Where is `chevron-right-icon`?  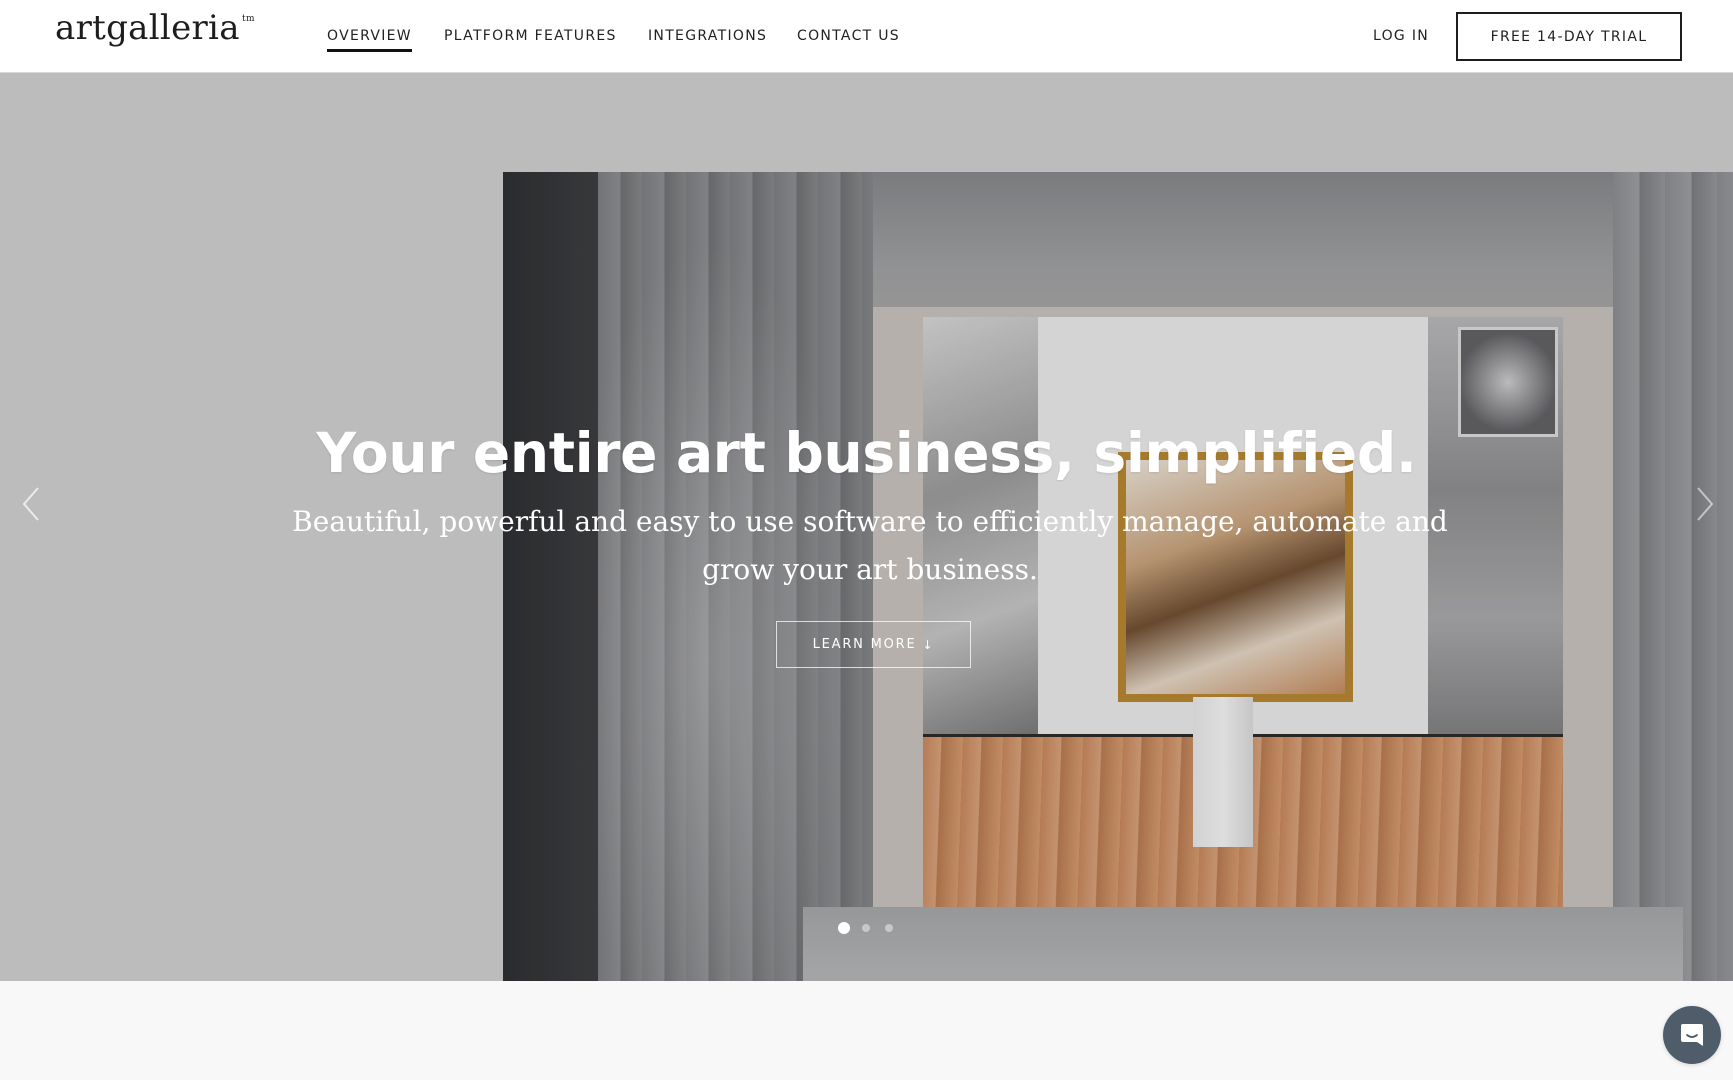
chevron-right-icon is located at coordinates (1705, 504).